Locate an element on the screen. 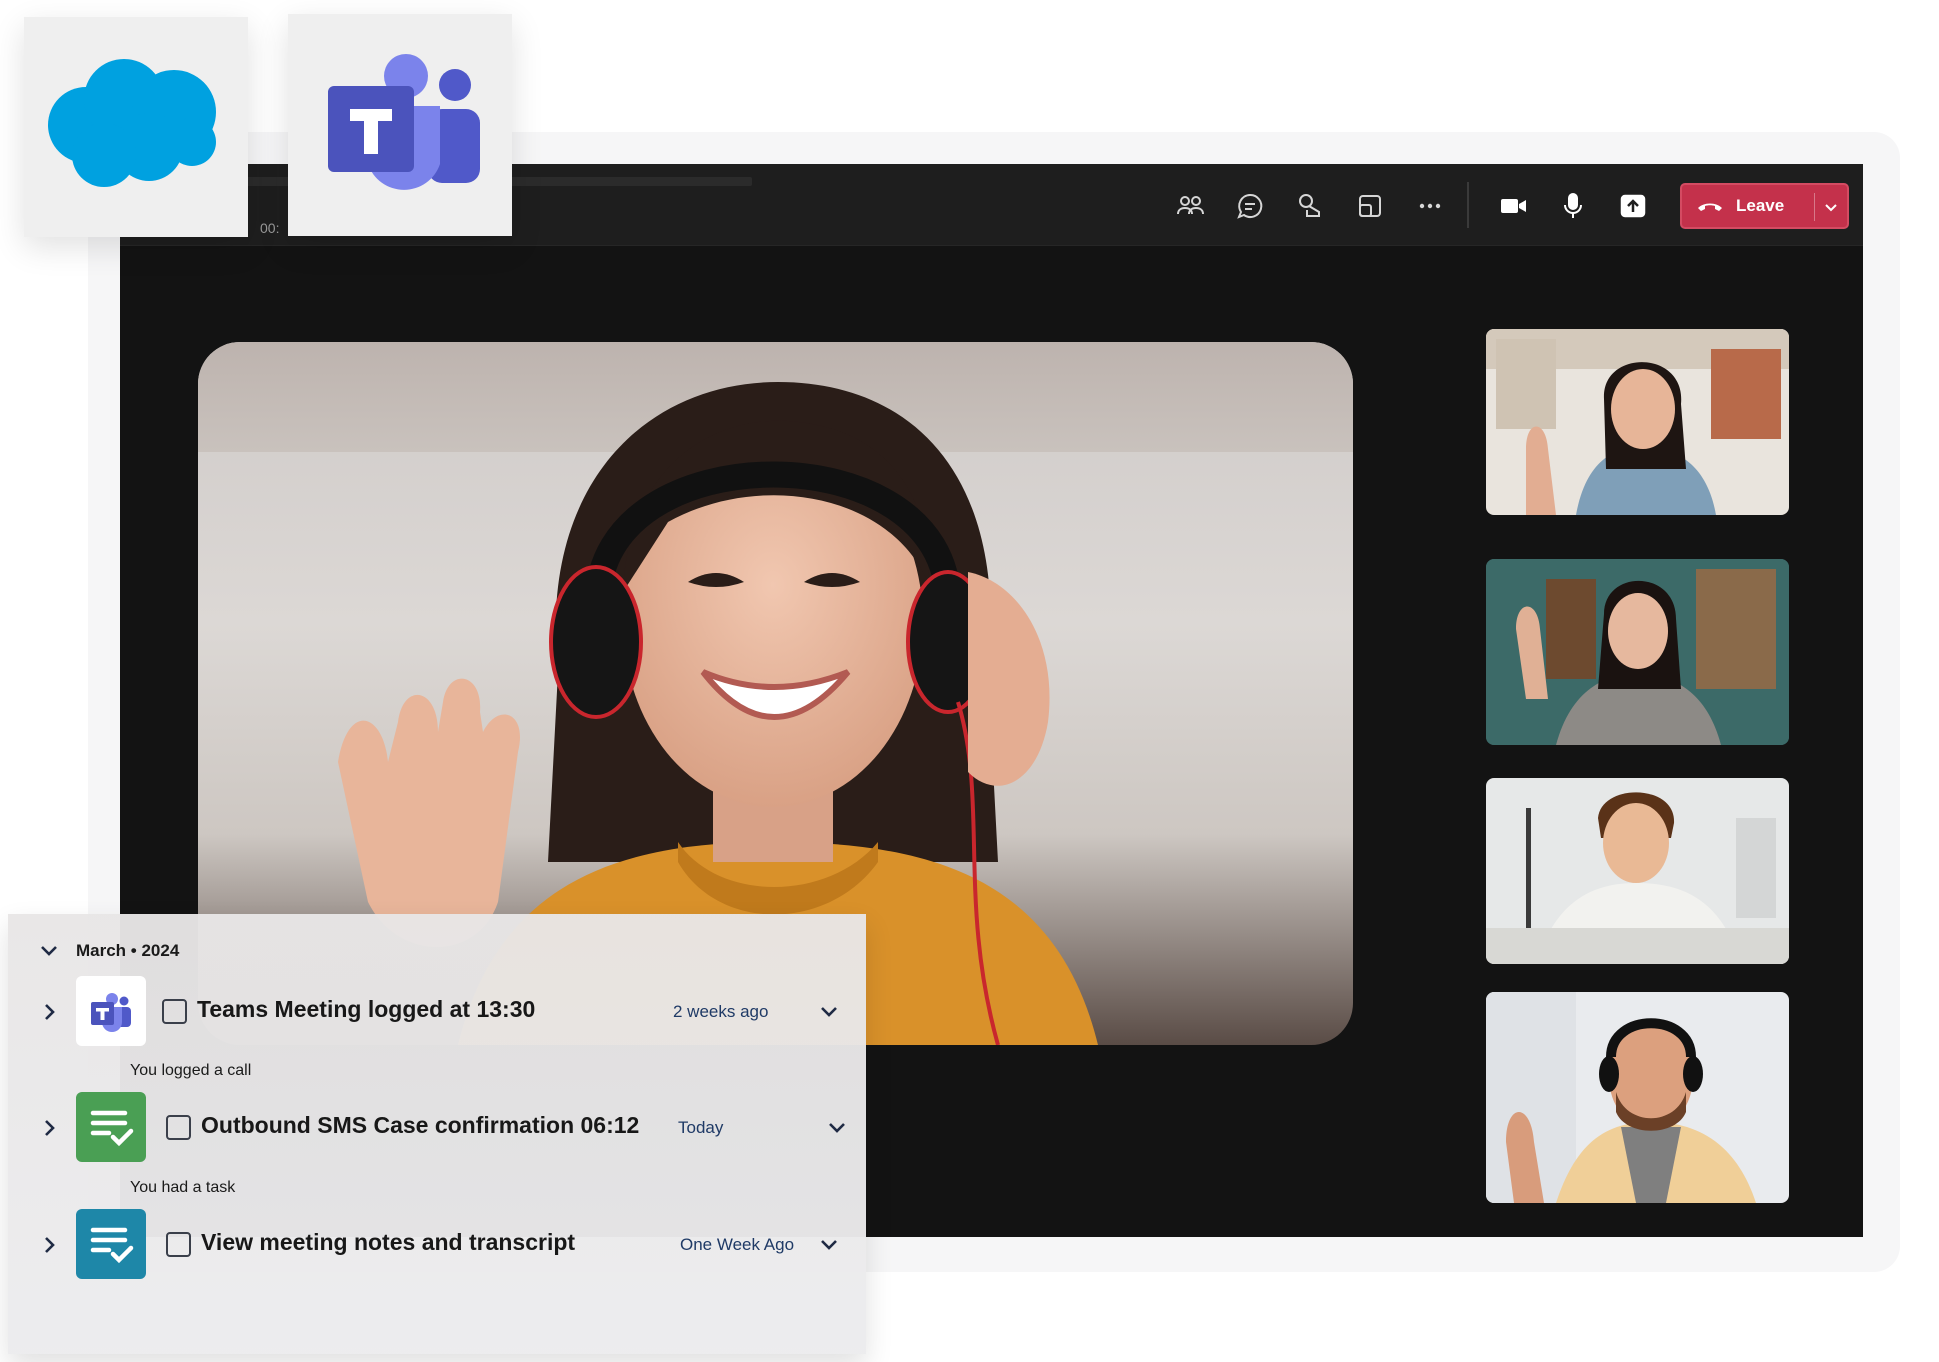 The width and height of the screenshot is (1939, 1362). participant-woman-office-image is located at coordinates (1637, 652).